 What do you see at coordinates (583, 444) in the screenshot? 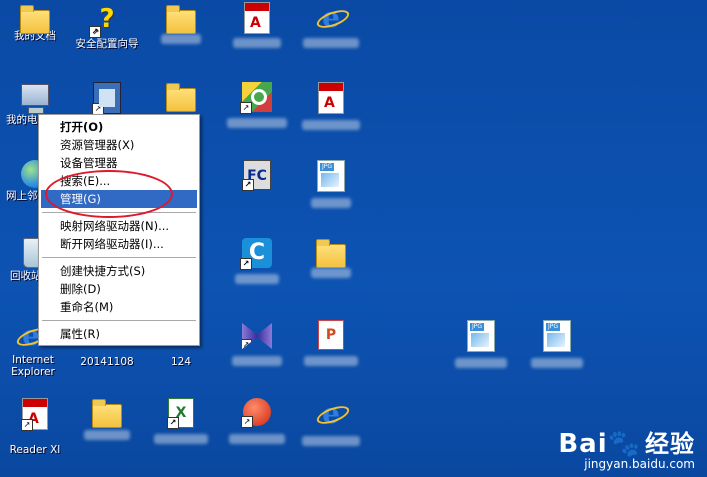
I see `watermark-brand: Bai` at bounding box center [583, 444].